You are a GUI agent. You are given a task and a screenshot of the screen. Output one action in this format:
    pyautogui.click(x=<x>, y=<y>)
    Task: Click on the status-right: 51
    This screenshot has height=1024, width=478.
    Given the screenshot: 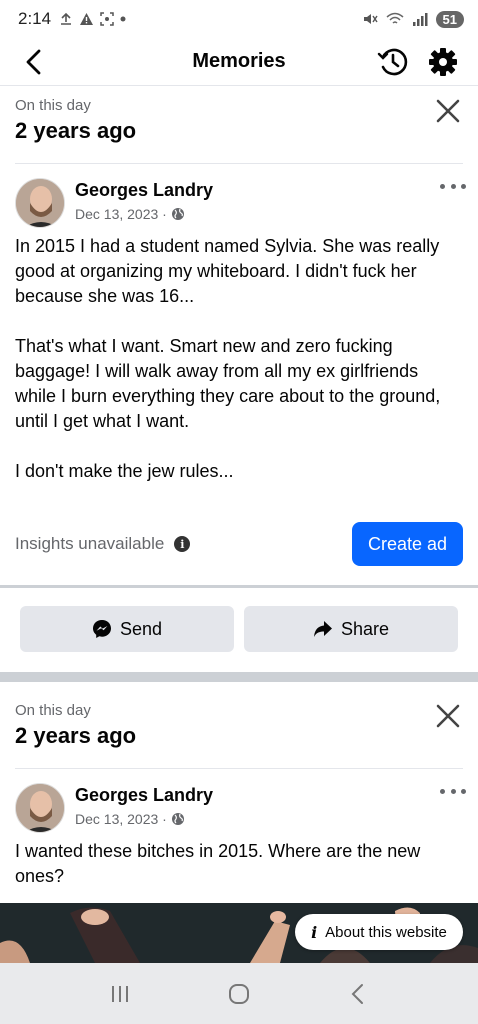 What is the action you would take?
    pyautogui.click(x=413, y=19)
    